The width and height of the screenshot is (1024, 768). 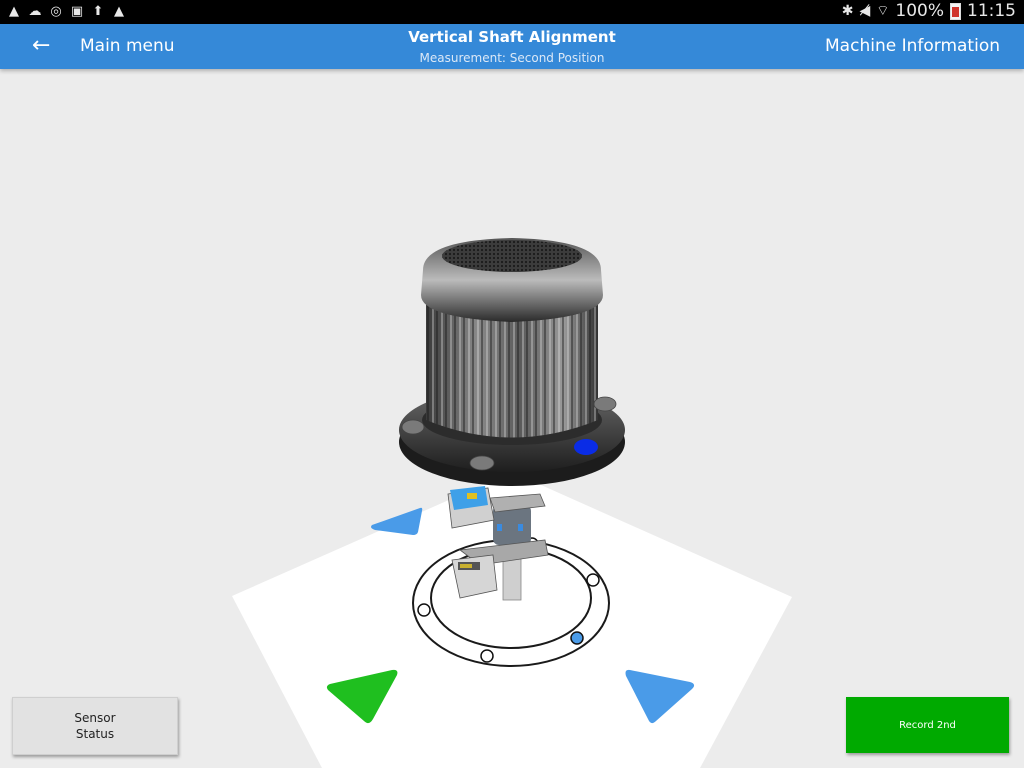 What do you see at coordinates (912, 46) in the screenshot?
I see `machine-information-link: Machine Information` at bounding box center [912, 46].